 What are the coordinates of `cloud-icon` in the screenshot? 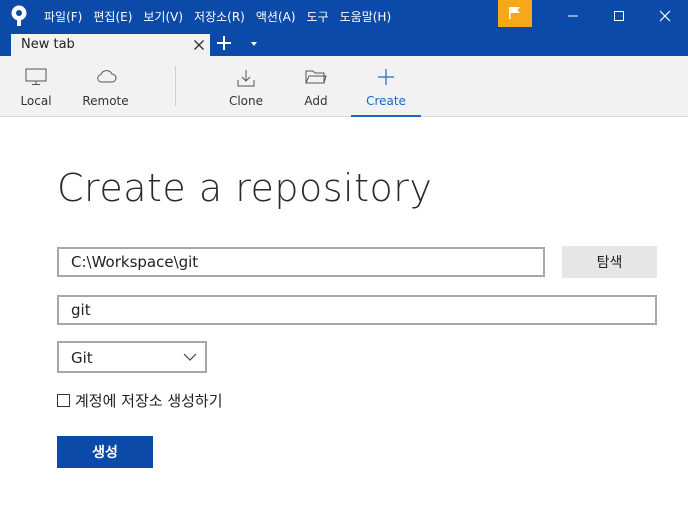 It's located at (106, 76).